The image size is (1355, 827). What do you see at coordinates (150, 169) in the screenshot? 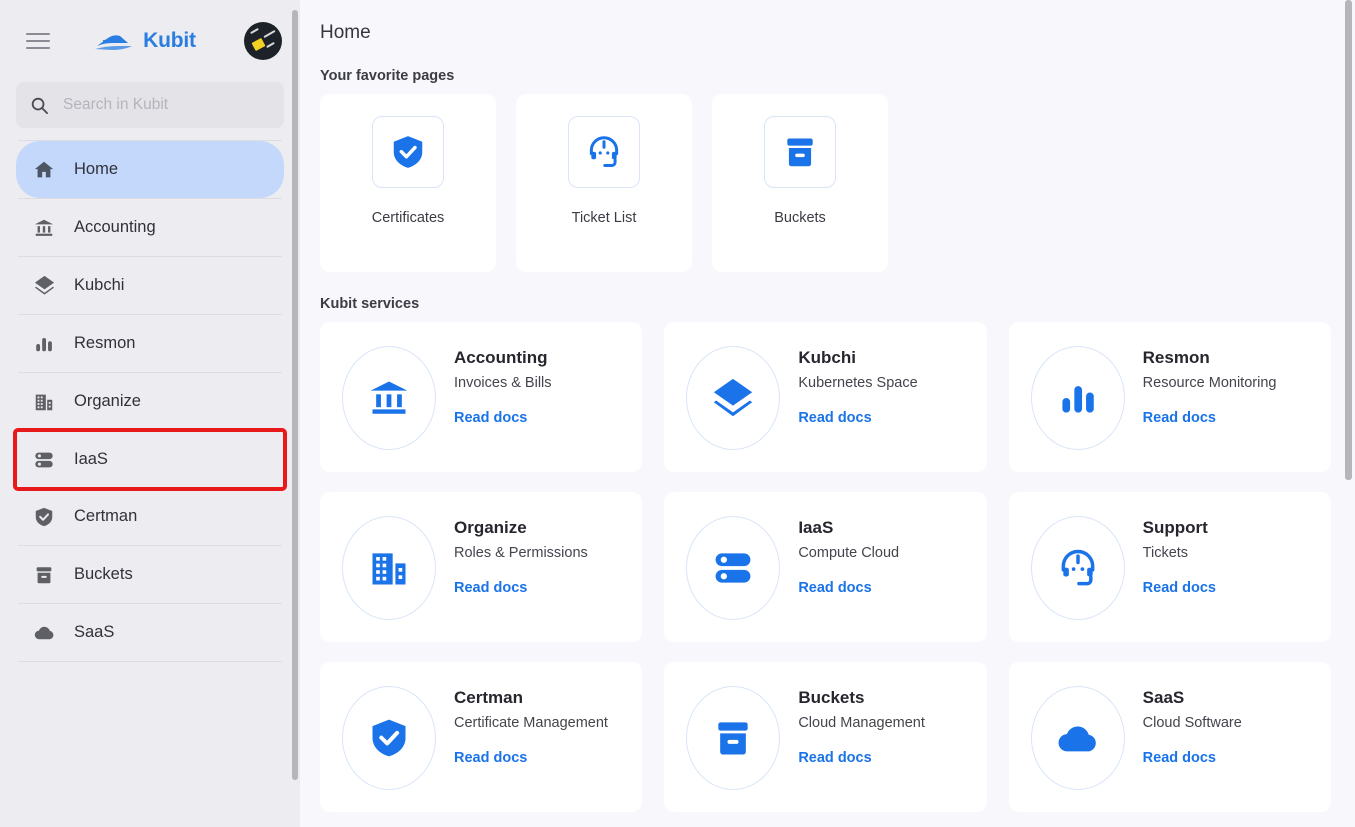
I see `sidebar-item-home: Home` at bounding box center [150, 169].